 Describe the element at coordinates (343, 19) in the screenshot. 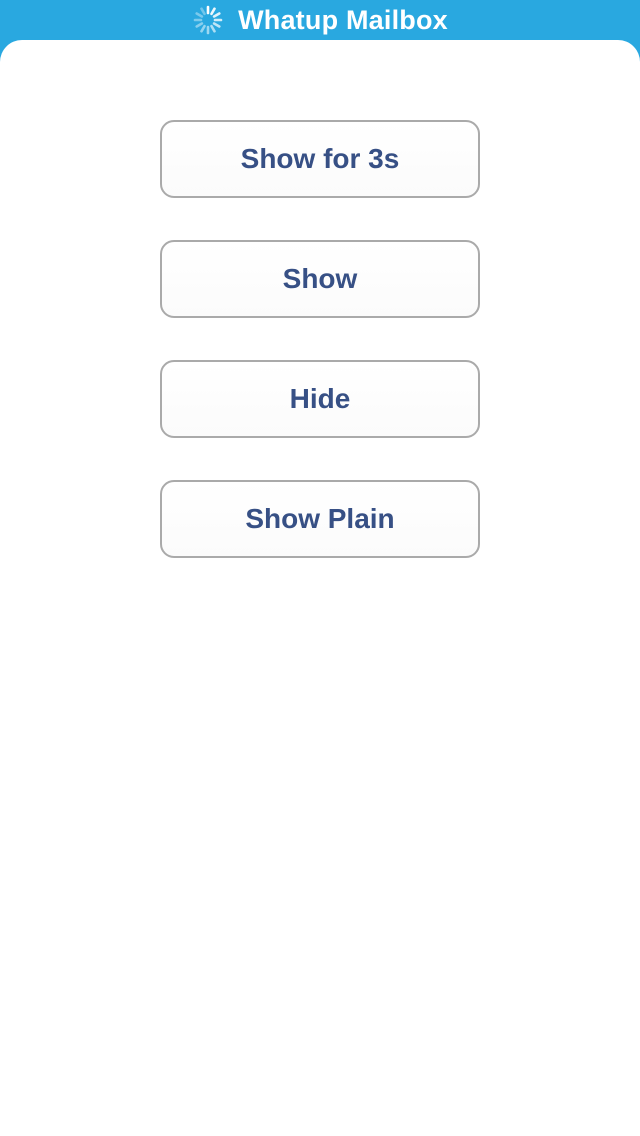

I see `status-bar-title: Whatup Mailbox` at that location.